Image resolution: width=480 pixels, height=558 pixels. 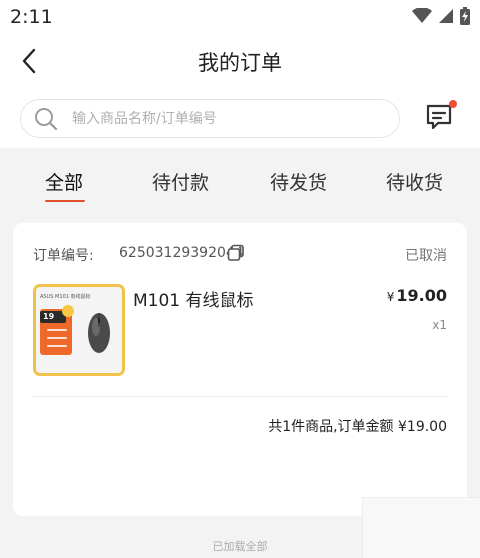 I want to click on wifi-icon, so click(x=422, y=17).